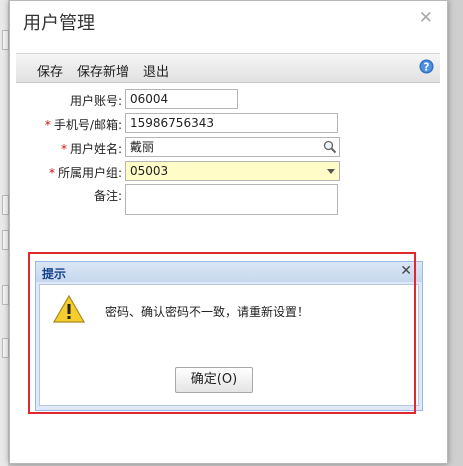  What do you see at coordinates (232, 171) in the screenshot?
I see `group-select: 05003` at bounding box center [232, 171].